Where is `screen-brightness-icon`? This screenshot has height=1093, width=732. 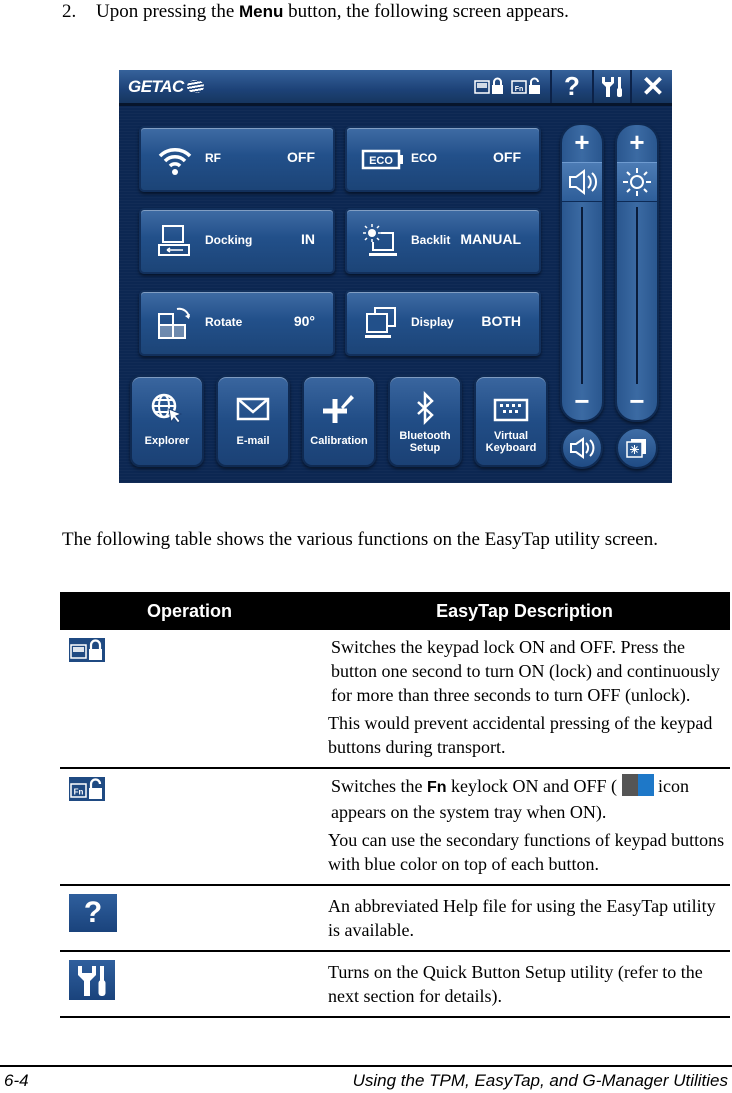 screen-brightness-icon is located at coordinates (636, 448).